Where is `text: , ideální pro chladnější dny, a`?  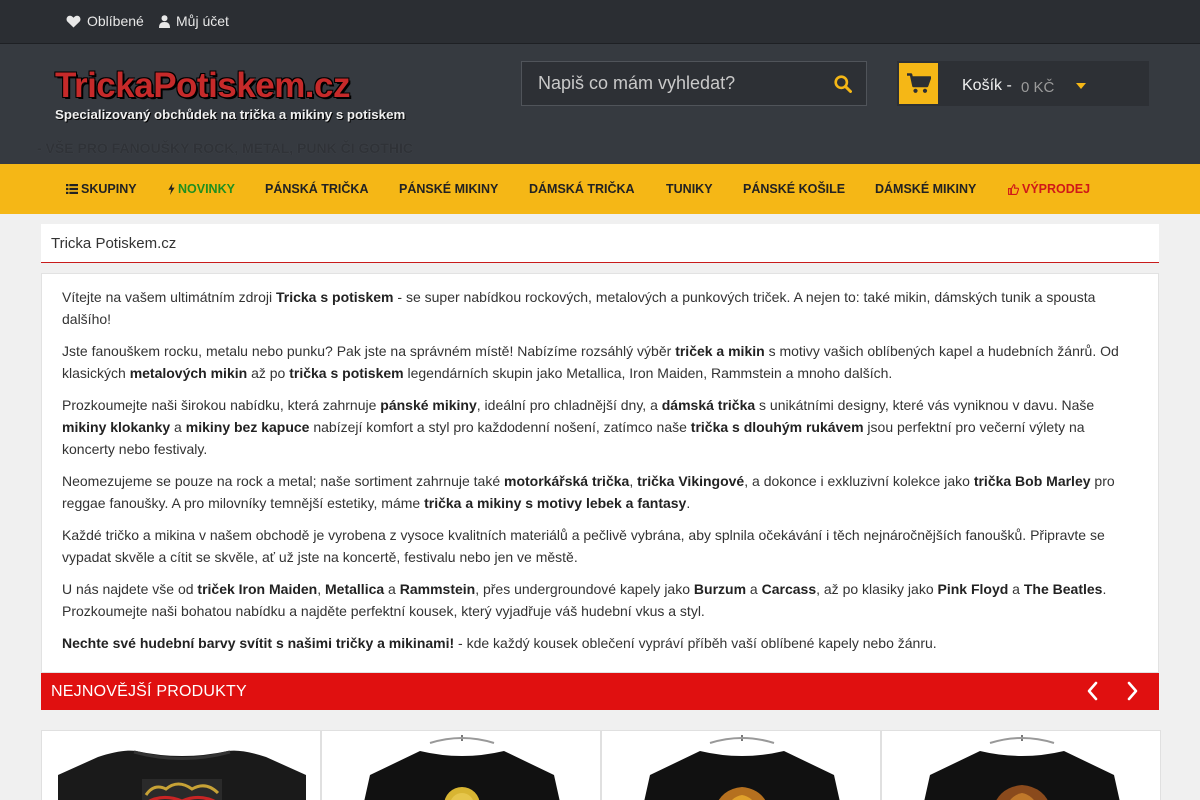
text: , ideální pro chladnější dny, a is located at coordinates (569, 405).